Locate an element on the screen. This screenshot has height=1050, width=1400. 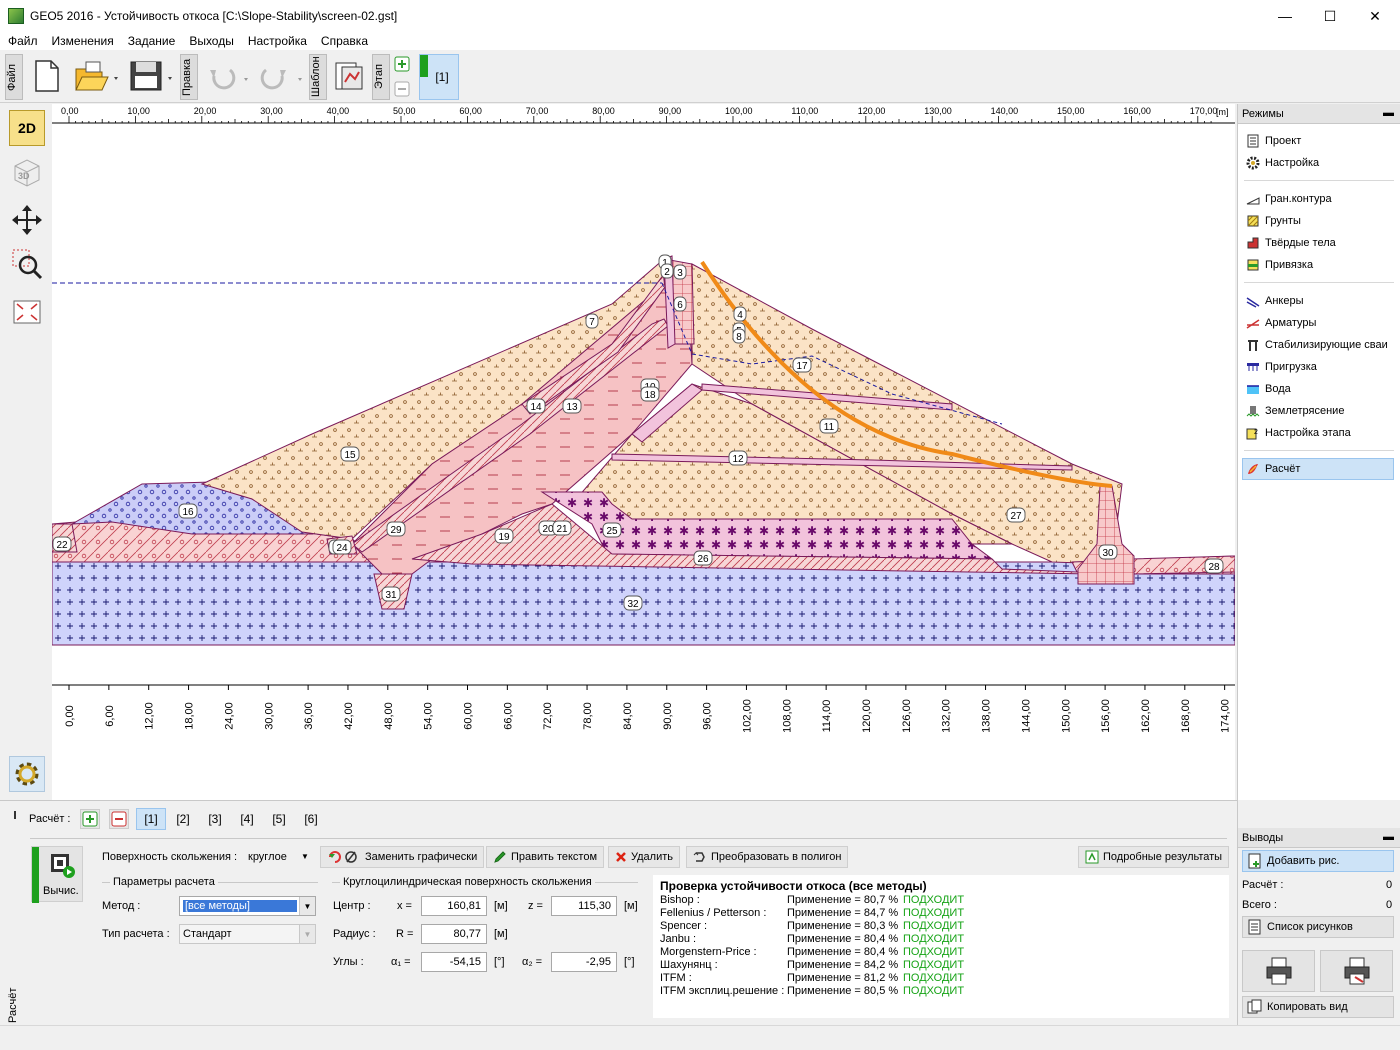
analysis-tab-3: [3] is located at coordinates (215, 819).